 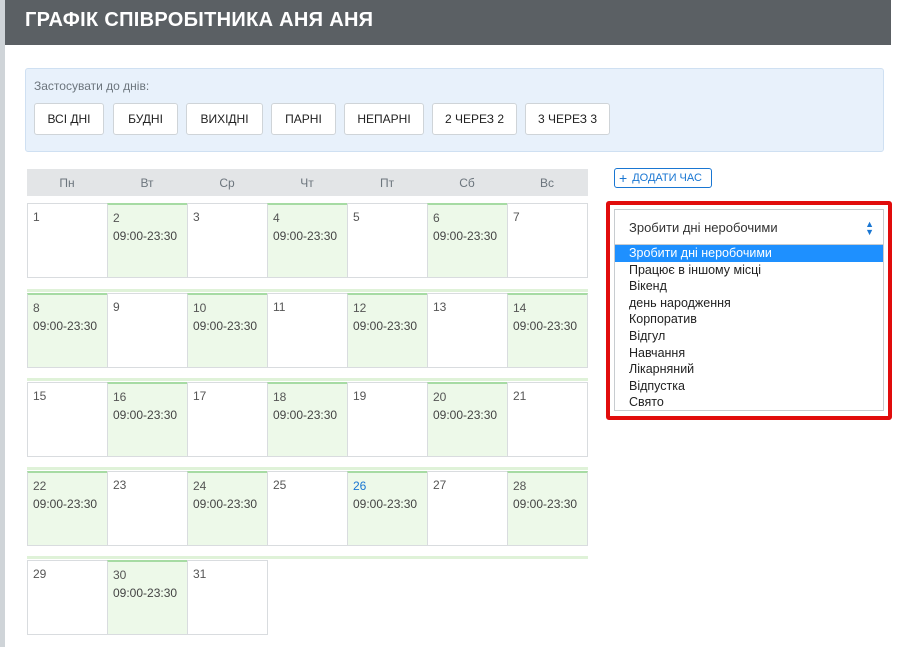 I want to click on add-time-label: ДОДАТИ ЧАС, so click(x=667, y=178).